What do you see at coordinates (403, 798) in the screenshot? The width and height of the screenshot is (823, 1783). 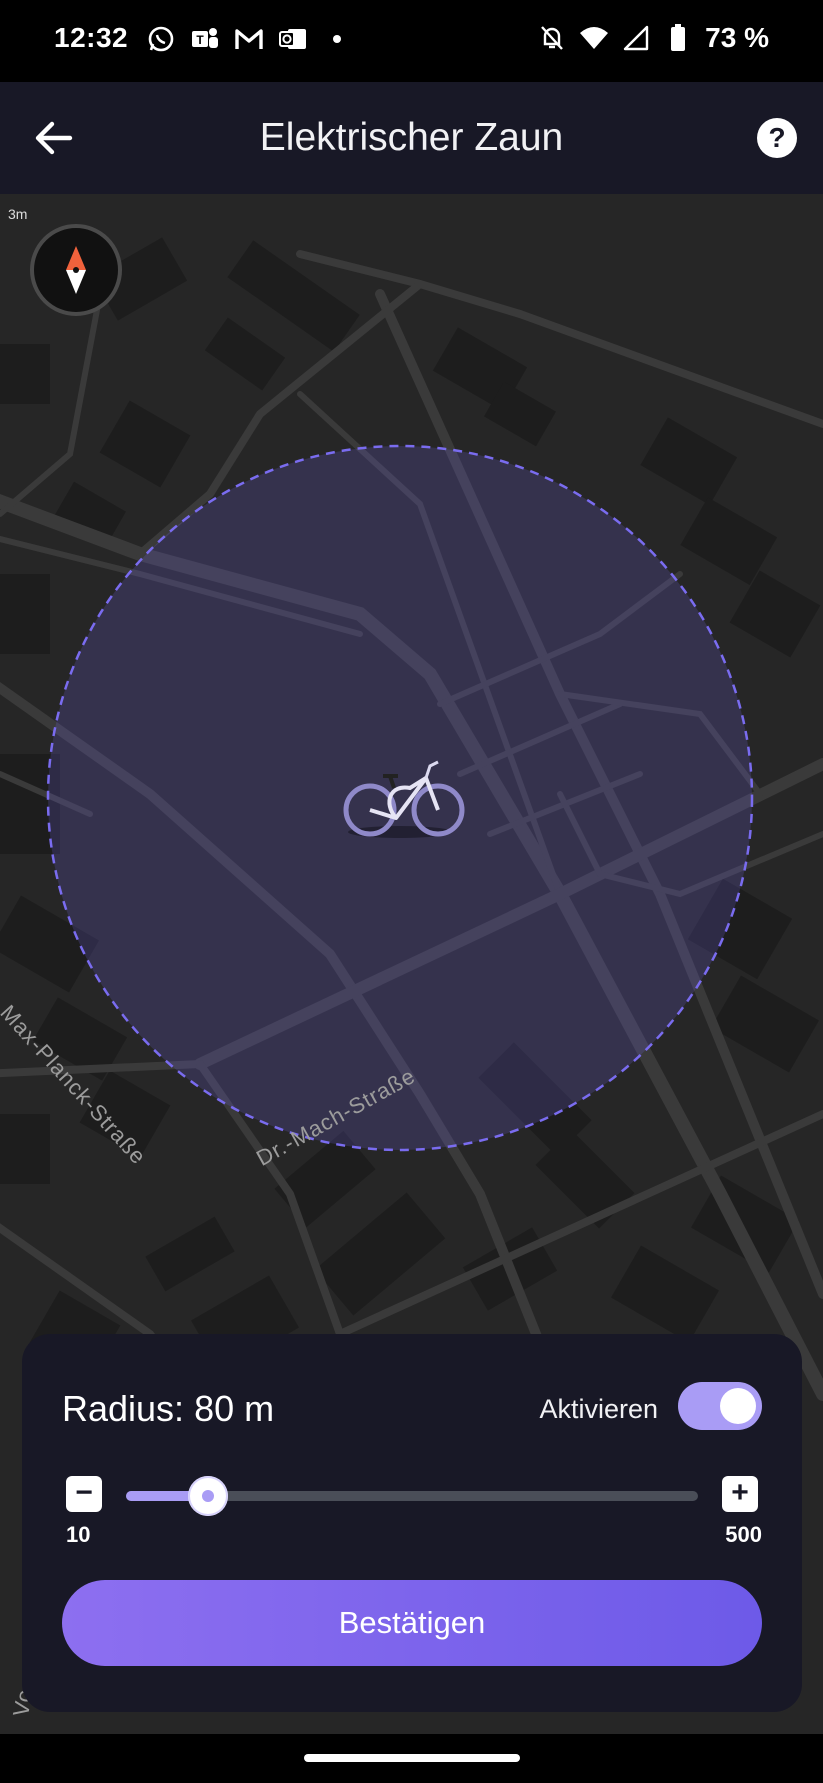 I see `bike-marker` at bounding box center [403, 798].